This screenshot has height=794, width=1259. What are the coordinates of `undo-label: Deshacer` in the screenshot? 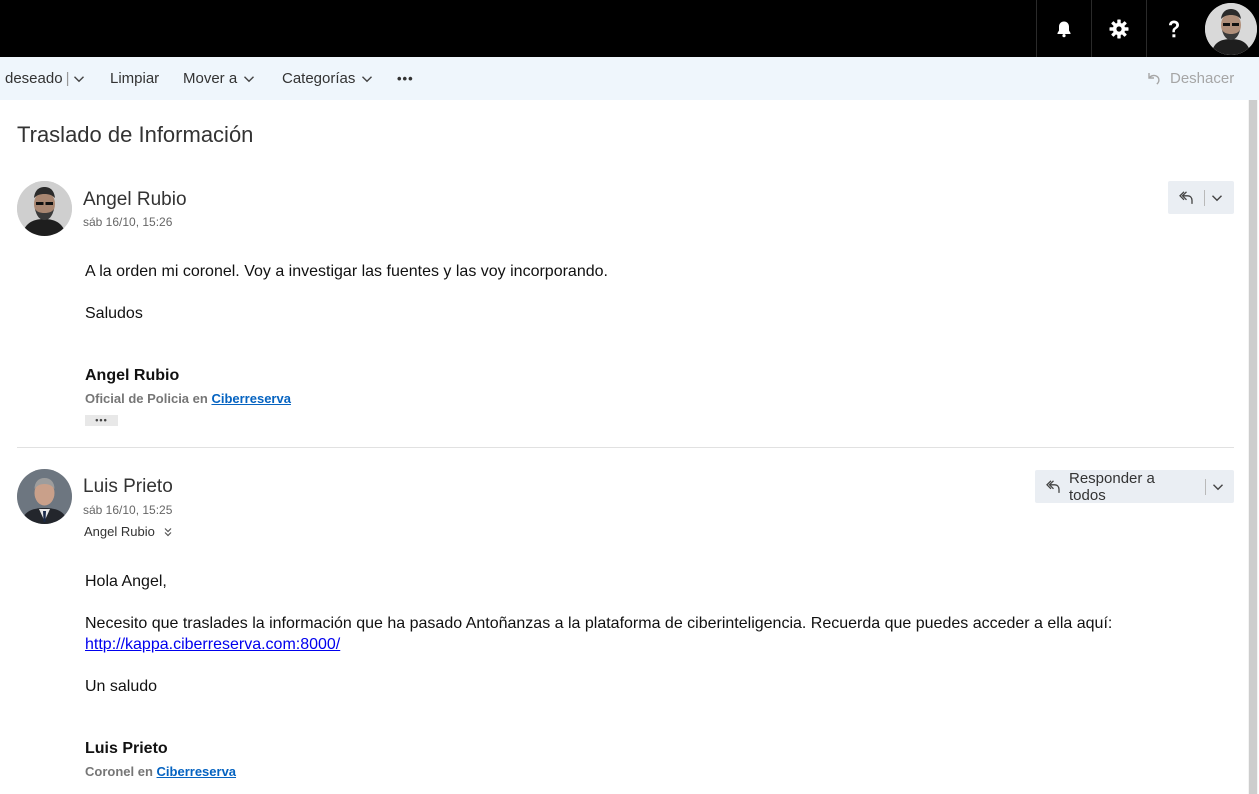 It's located at (1202, 78).